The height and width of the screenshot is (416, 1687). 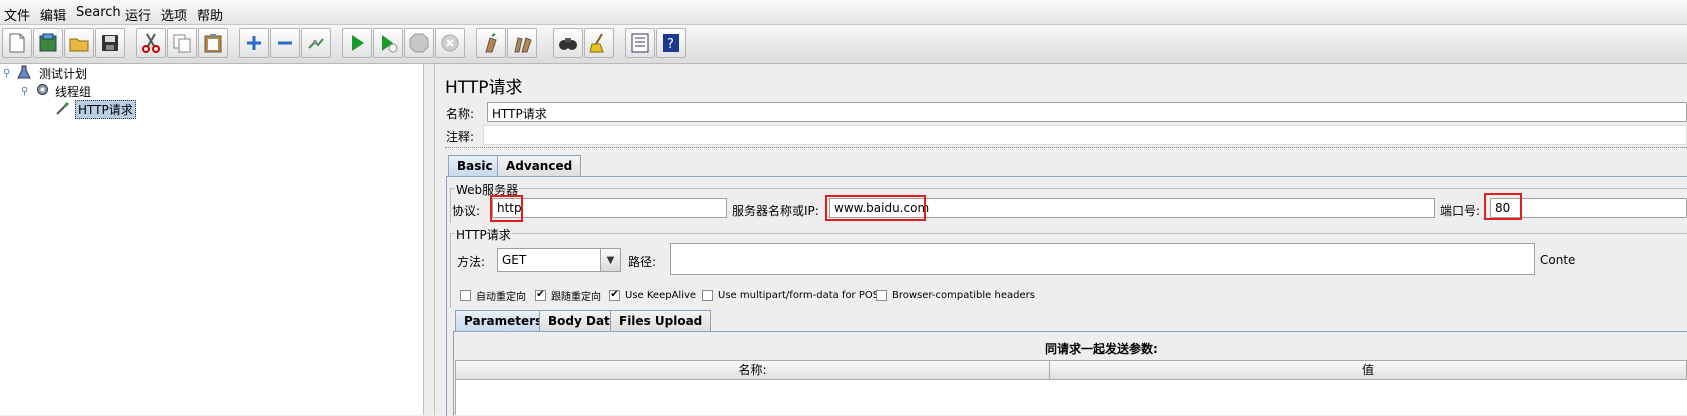 I want to click on method-label: 方法:, so click(x=471, y=262).